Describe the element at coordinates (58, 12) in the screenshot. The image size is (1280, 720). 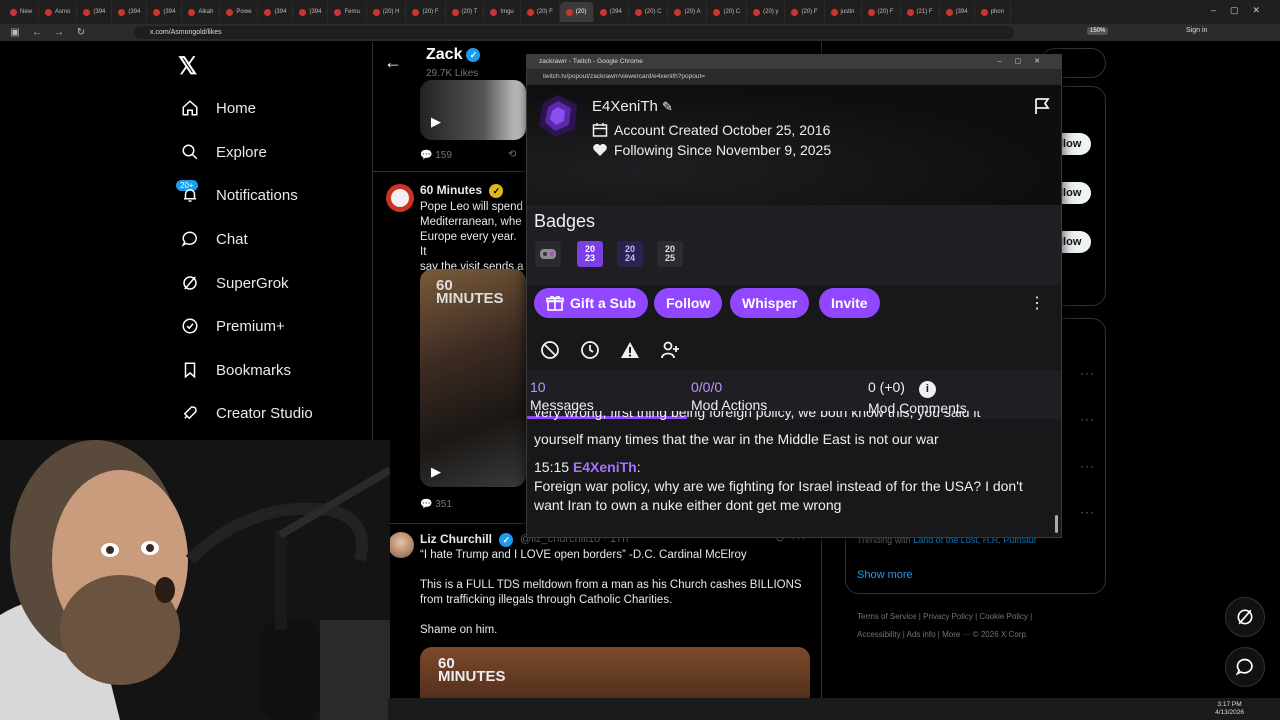
I see `browser-tab: Asmo` at that location.